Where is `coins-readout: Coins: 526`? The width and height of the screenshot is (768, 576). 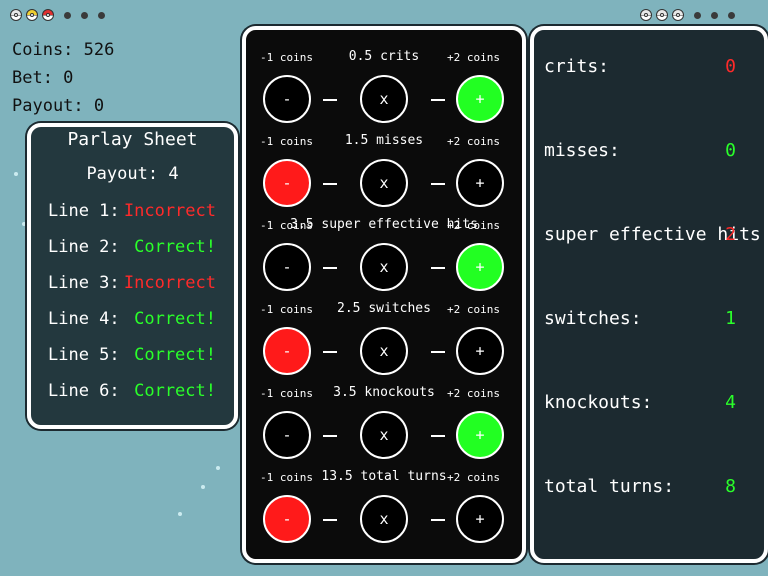 coins-readout: Coins: 526 is located at coordinates (63, 50).